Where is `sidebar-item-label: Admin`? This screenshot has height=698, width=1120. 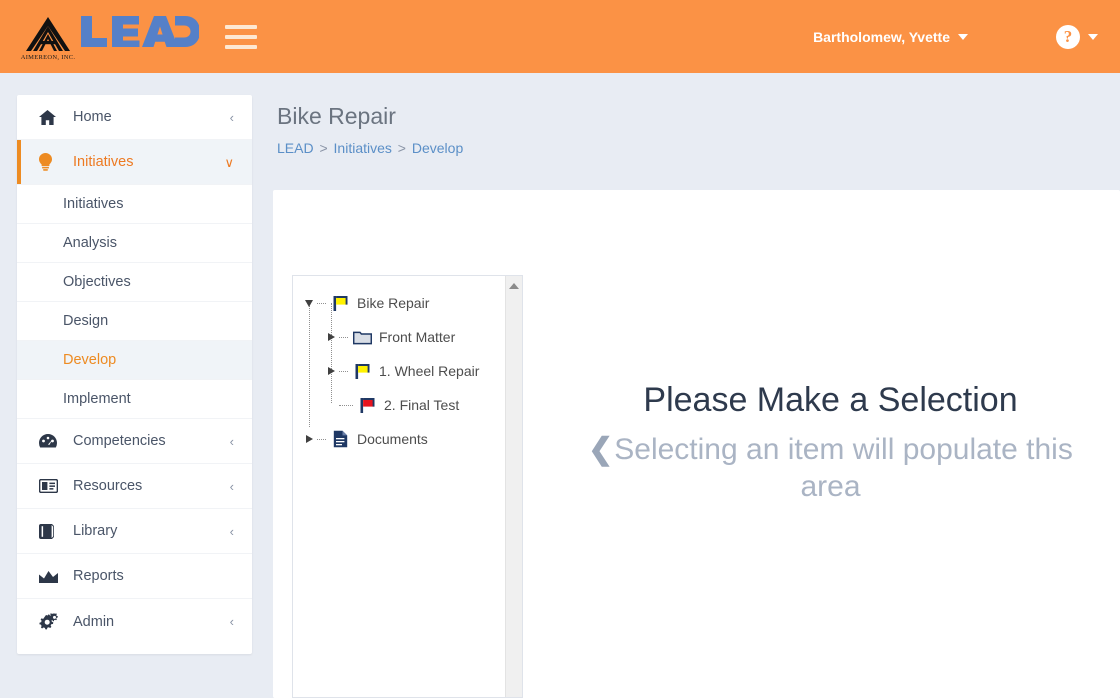 sidebar-item-label: Admin is located at coordinates (94, 621).